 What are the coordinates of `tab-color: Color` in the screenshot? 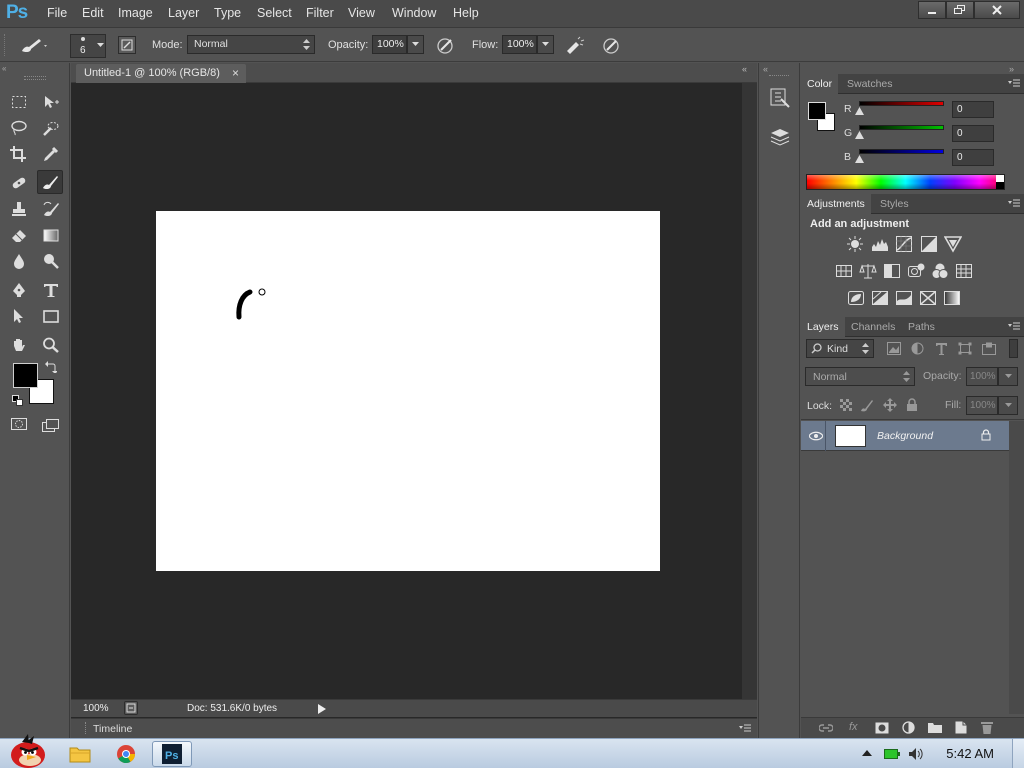 It's located at (820, 84).